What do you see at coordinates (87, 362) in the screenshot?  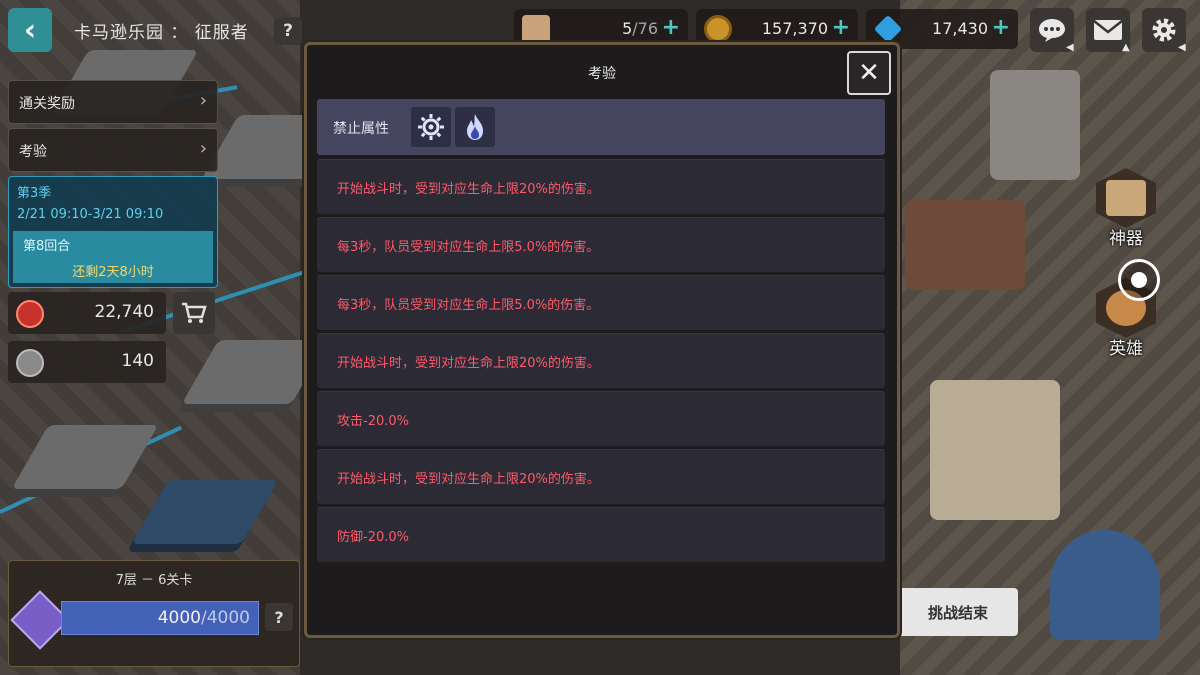 I see `medal-counter: 140` at bounding box center [87, 362].